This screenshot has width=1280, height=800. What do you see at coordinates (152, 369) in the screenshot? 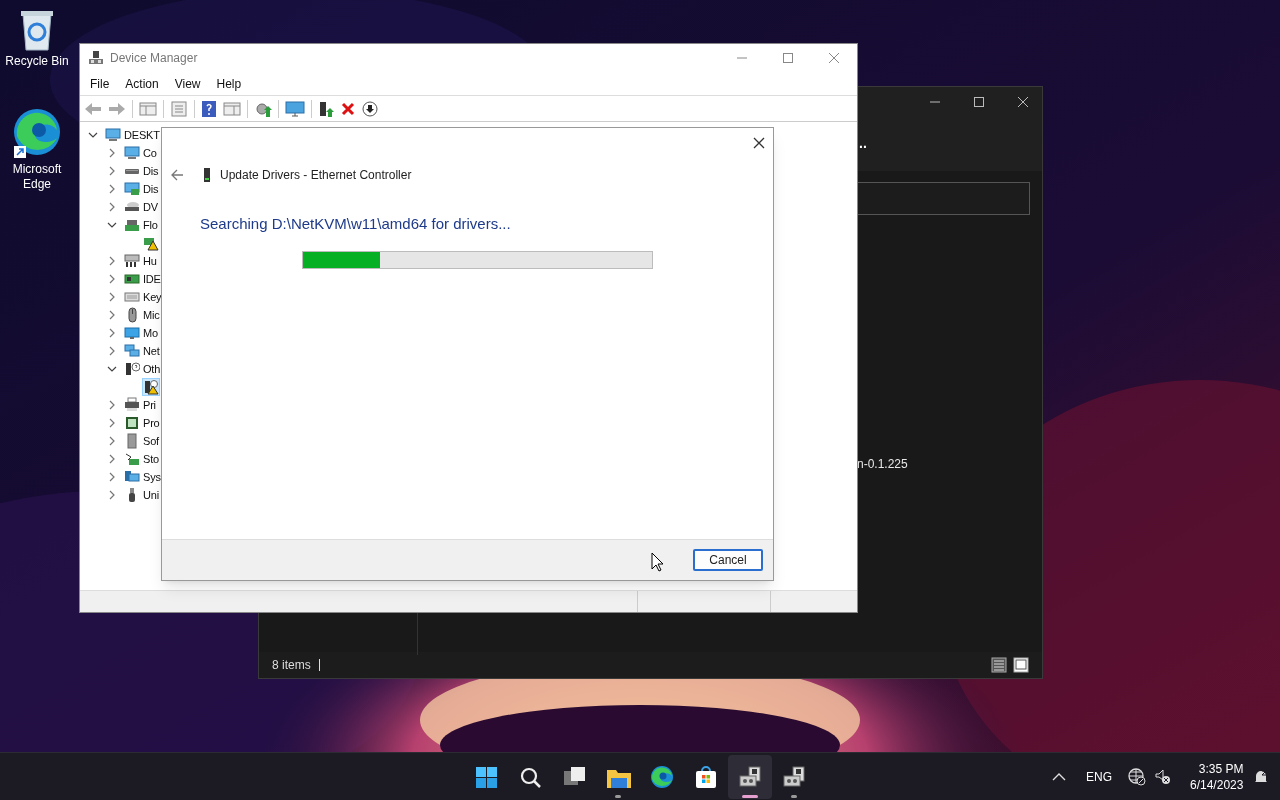
I see `tree-item-label: Oth` at bounding box center [152, 369].